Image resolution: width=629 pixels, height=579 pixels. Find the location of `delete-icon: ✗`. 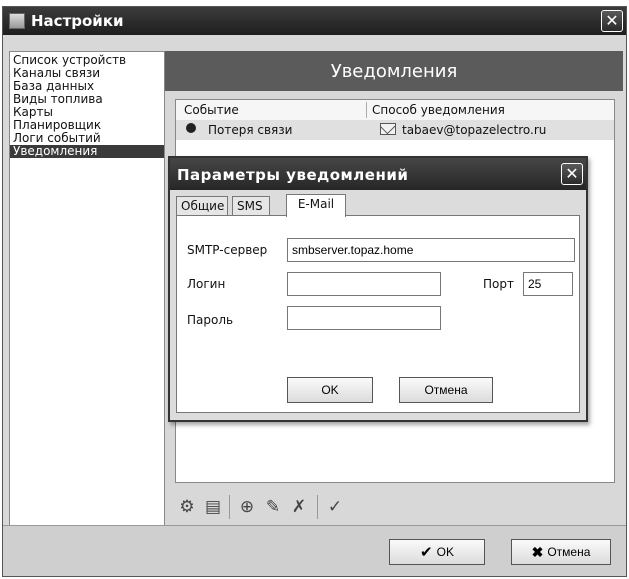

delete-icon: ✗ is located at coordinates (299, 507).